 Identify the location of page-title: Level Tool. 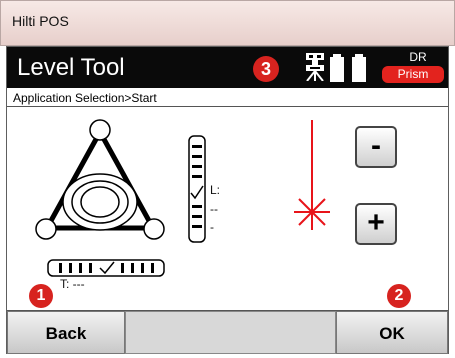
(71, 67).